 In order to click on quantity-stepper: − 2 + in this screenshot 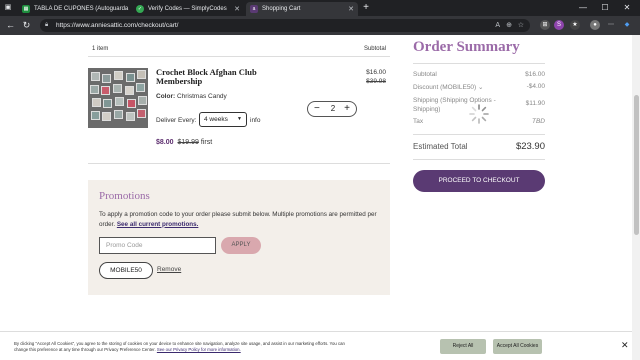, I will do `click(332, 109)`.